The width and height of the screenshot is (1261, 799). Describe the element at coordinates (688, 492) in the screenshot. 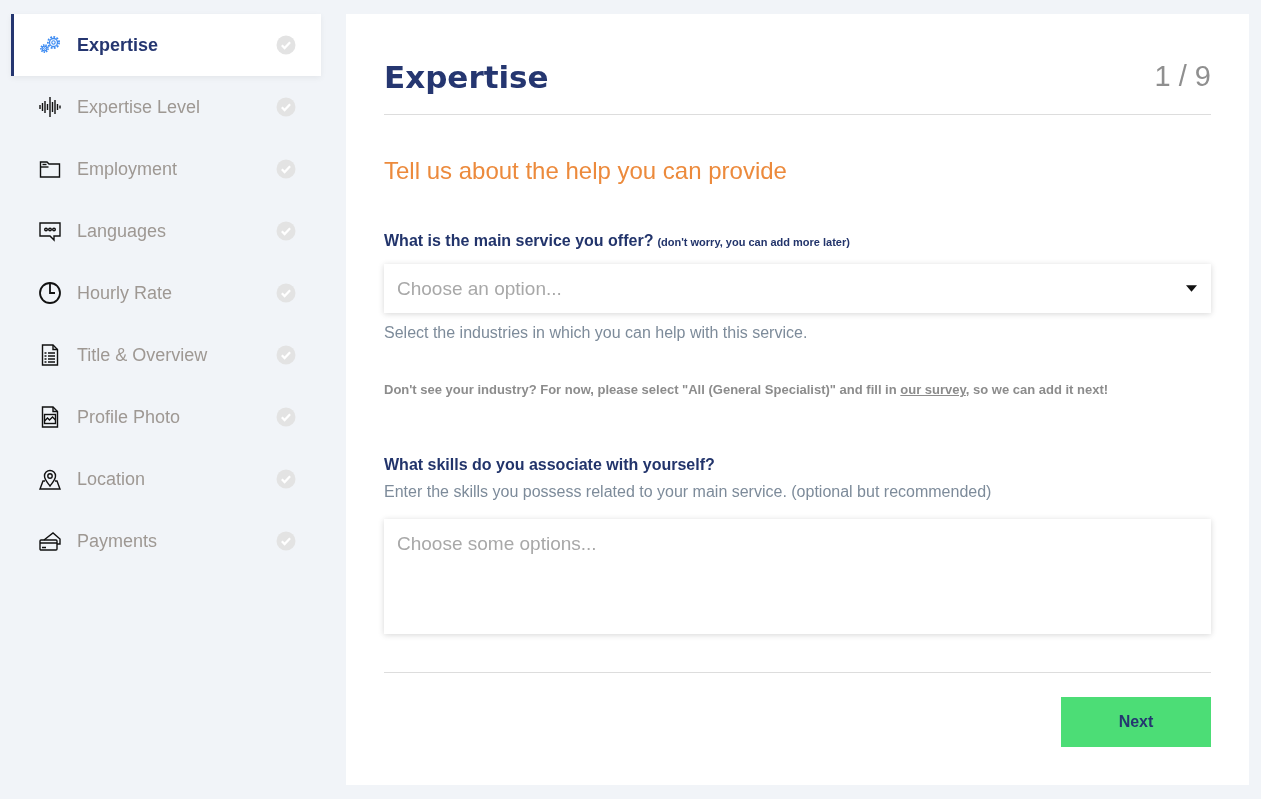

I see `skills-hint: Enter the skills you possess related to your main service. (optional but recommended)` at that location.